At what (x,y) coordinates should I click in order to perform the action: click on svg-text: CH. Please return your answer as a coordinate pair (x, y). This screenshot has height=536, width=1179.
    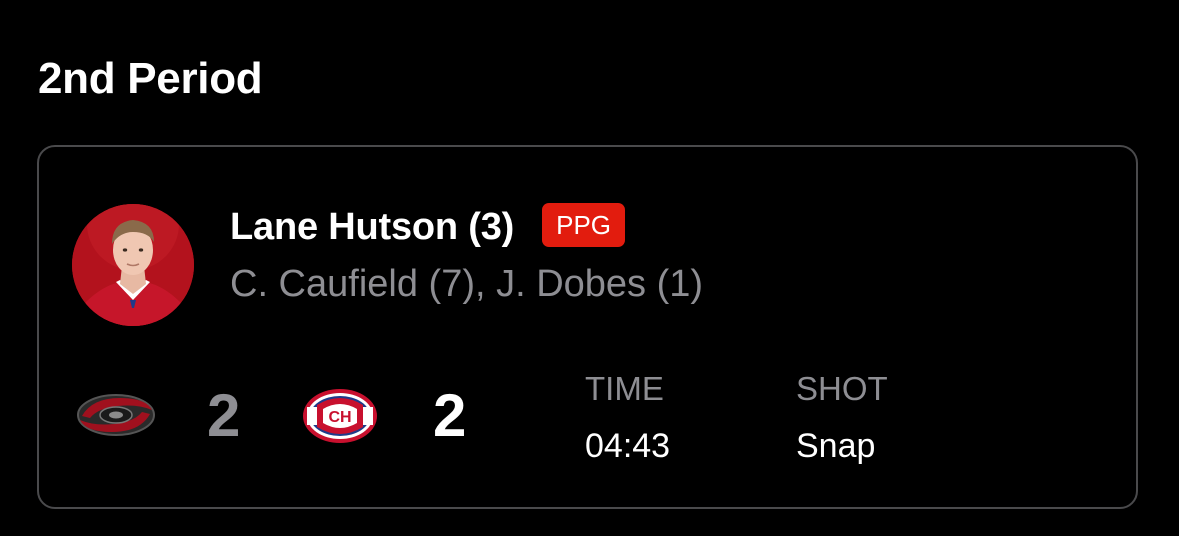
    Looking at the image, I should click on (339, 417).